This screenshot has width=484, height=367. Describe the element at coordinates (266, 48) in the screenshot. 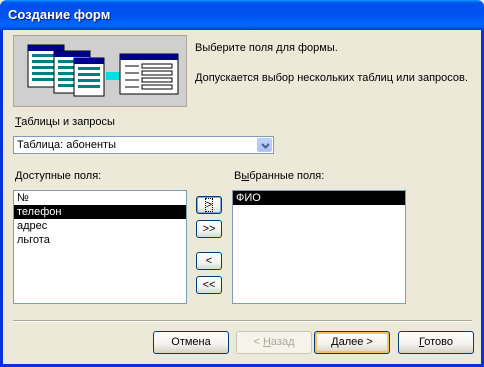

I see `intro-text-select-fields: Выберите поля для формы.` at that location.